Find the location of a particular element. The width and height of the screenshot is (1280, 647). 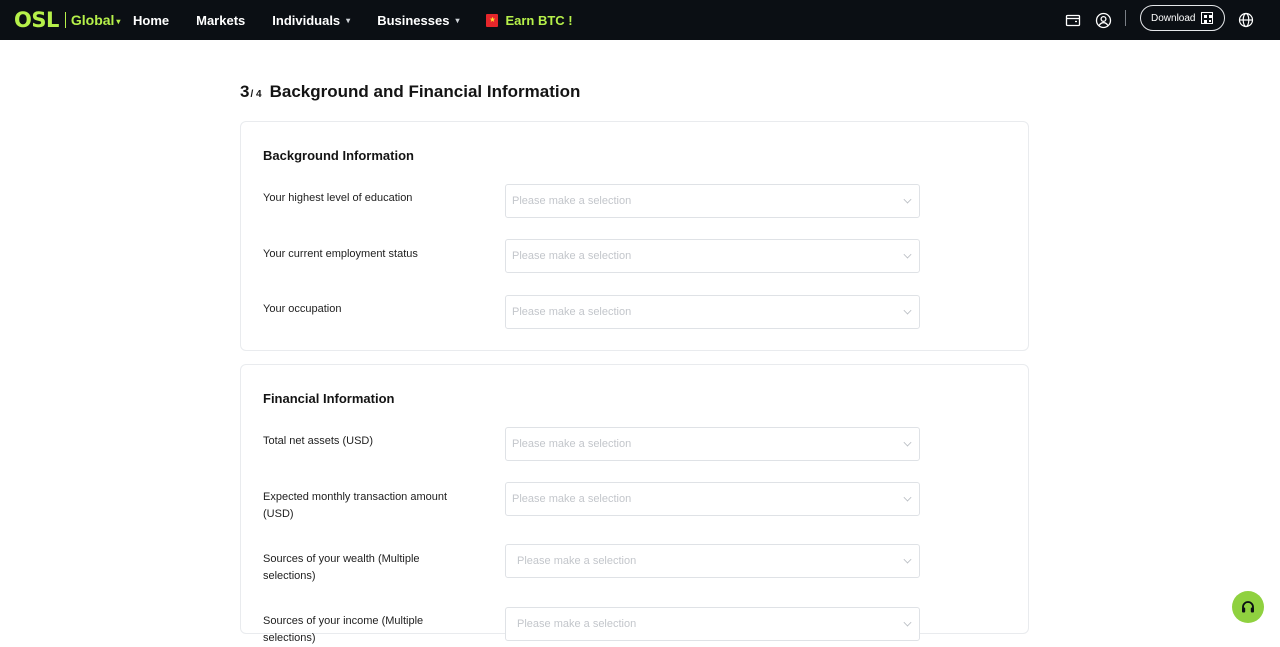

education-placeholder: Please make a selection is located at coordinates (572, 201).